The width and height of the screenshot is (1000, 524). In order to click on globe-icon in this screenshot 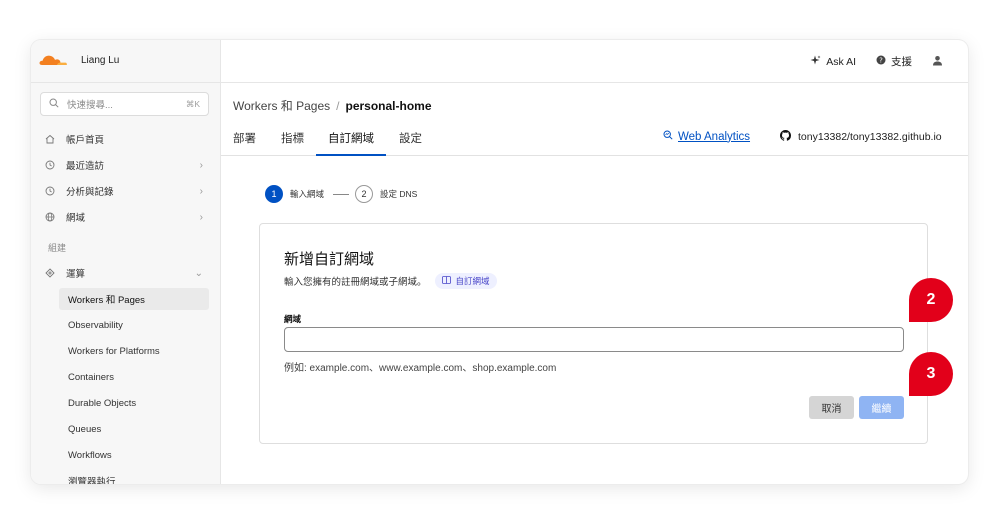, I will do `click(50, 217)`.